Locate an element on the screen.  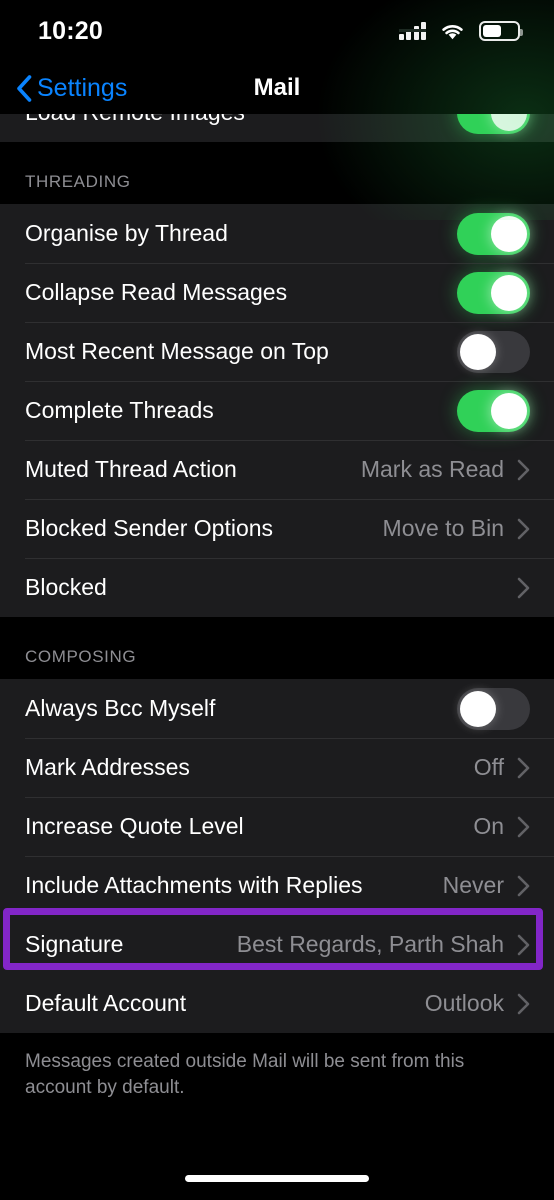
section-header-composing: COMPOSING is located at coordinates (81, 656).